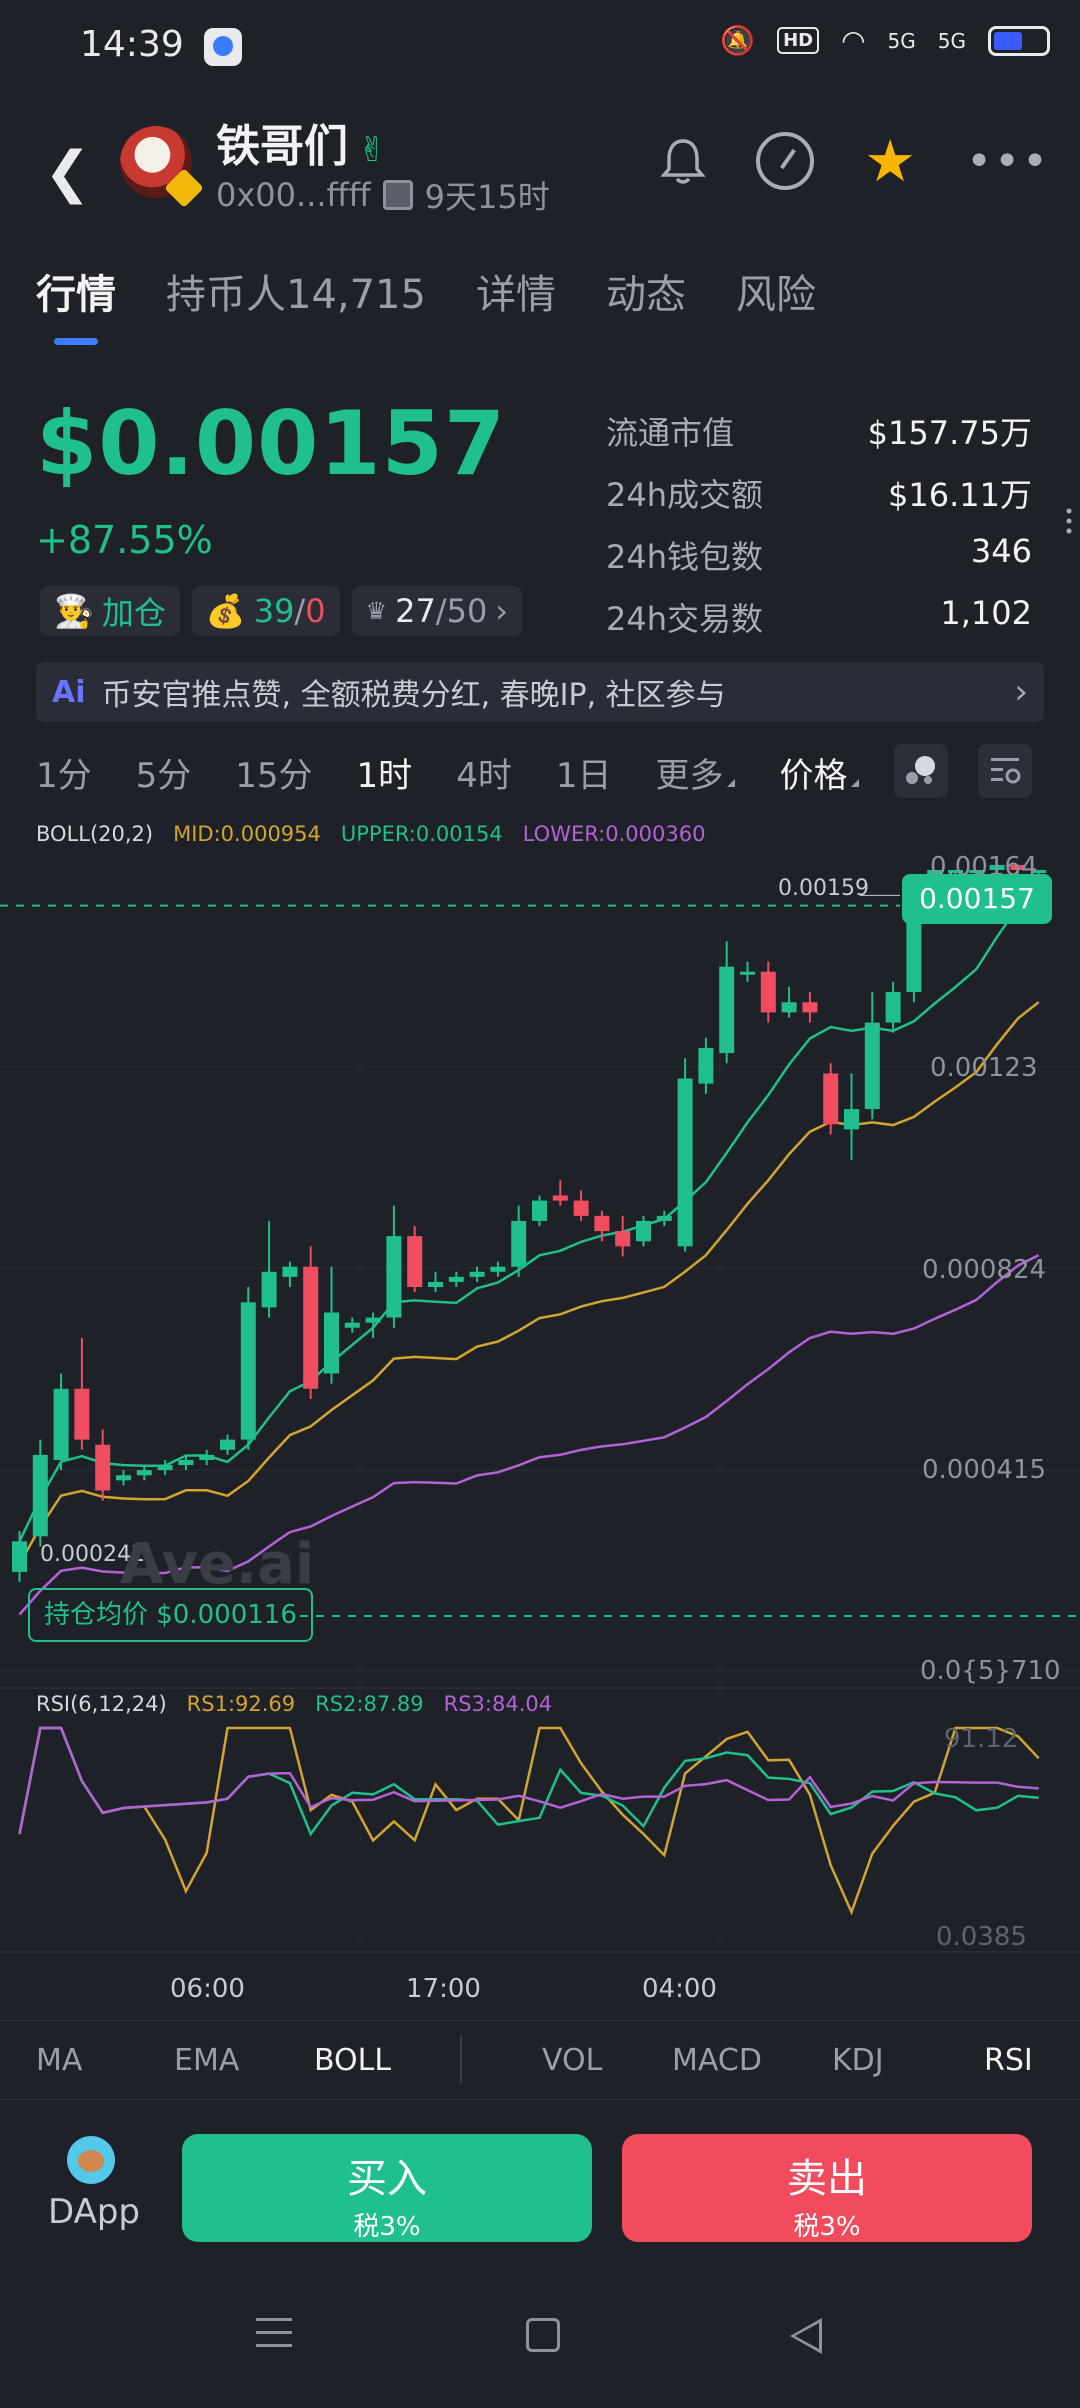 The height and width of the screenshot is (2408, 1080). What do you see at coordinates (646, 291) in the screenshot?
I see `tab-activity: 动态` at bounding box center [646, 291].